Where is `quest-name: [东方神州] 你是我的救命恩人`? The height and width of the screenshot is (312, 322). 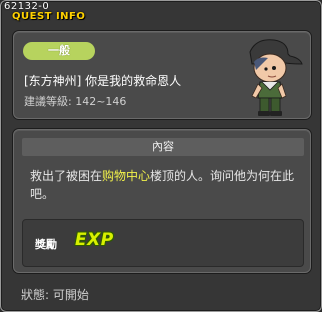 quest-name: [东方神州] 你是我的救命恩人 is located at coordinates (103, 81).